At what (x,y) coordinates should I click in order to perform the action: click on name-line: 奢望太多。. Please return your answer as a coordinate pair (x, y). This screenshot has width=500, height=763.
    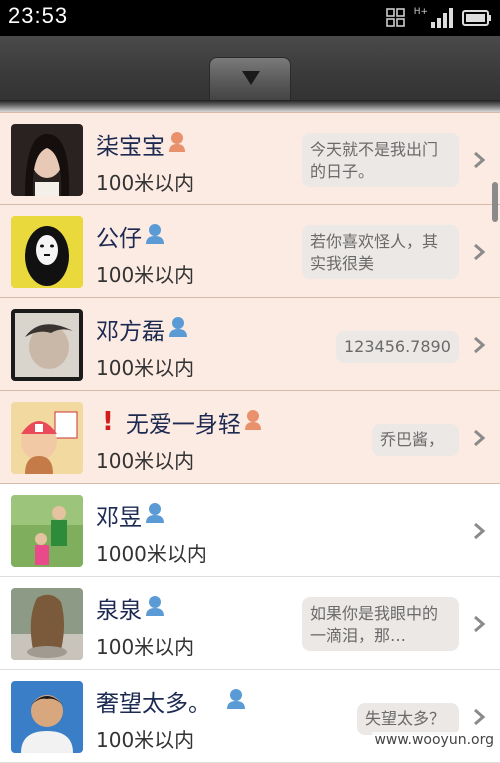
    Looking at the image, I should click on (171, 701).